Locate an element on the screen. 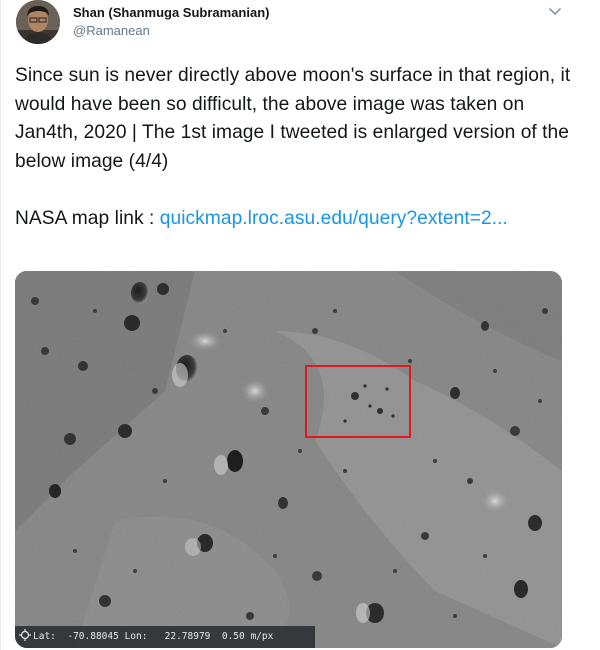 Image resolution: width=600 pixels, height=650 pixels. lon-label: Lon: is located at coordinates (136, 636).